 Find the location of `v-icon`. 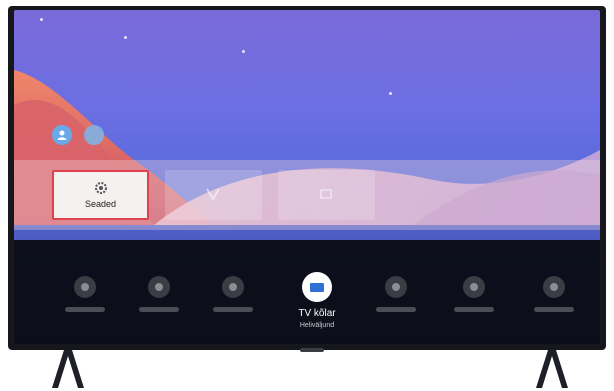

v-icon is located at coordinates (213, 194).